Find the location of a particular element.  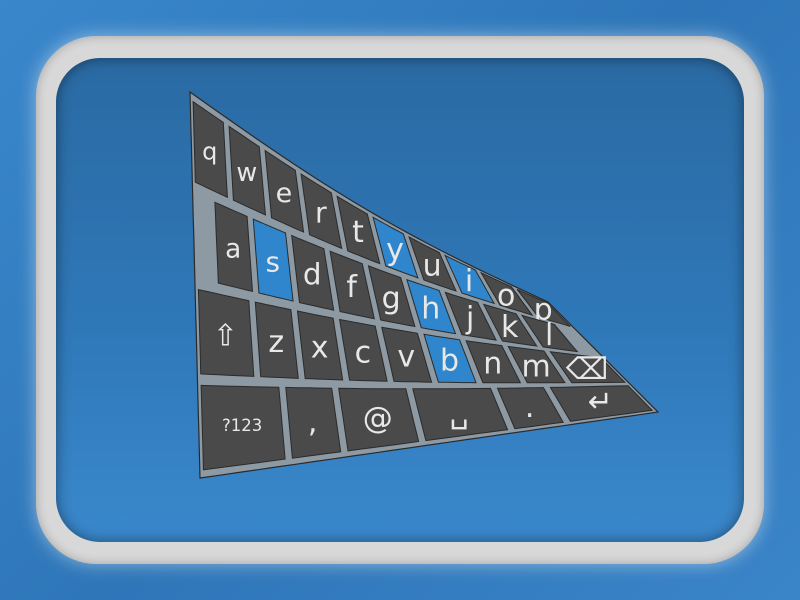

key-label: a is located at coordinates (233, 250).